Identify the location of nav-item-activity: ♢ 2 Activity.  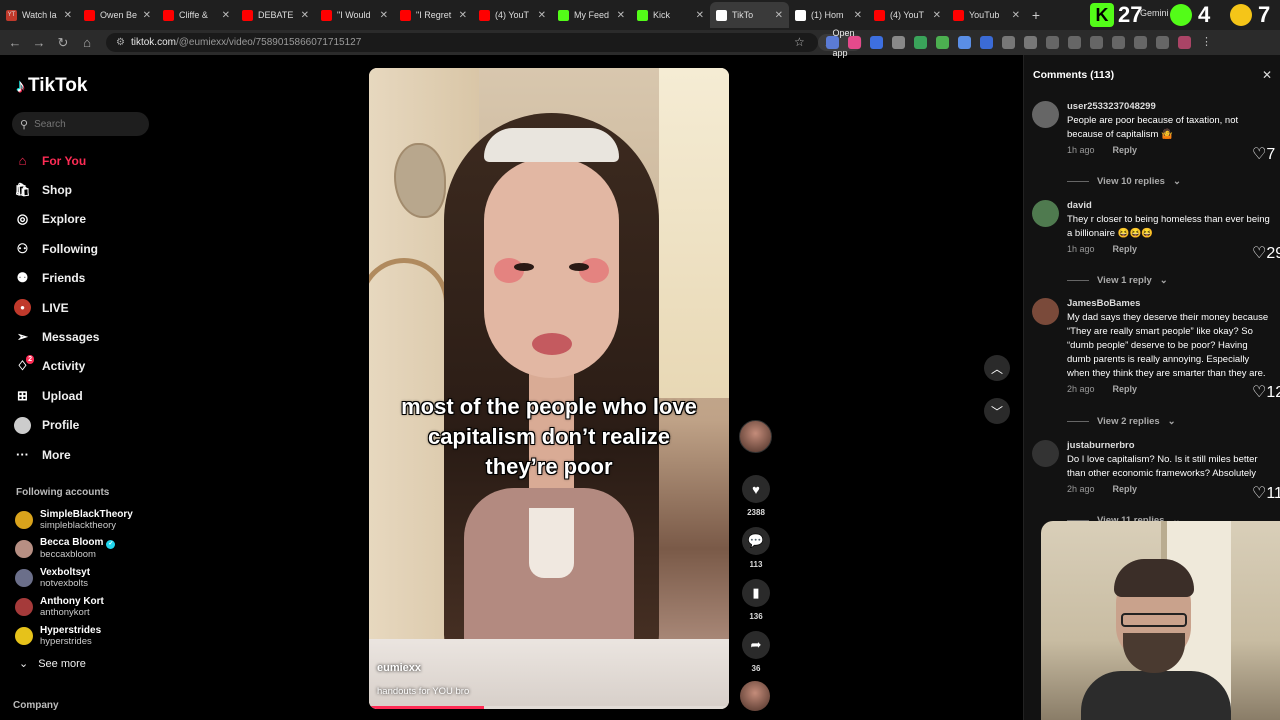
(56, 366).